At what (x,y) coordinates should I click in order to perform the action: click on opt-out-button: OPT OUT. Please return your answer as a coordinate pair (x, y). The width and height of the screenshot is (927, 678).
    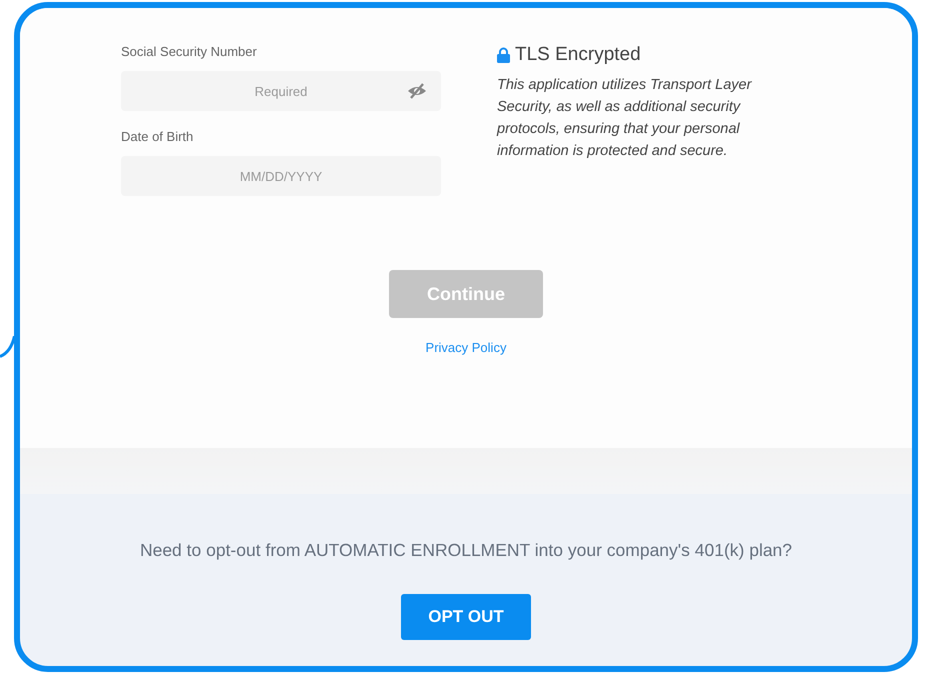
    Looking at the image, I should click on (466, 617).